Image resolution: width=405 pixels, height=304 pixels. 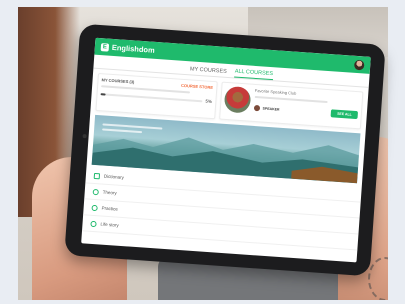 What do you see at coordinates (114, 177) in the screenshot?
I see `menu-item-label: Dictionary` at bounding box center [114, 177].